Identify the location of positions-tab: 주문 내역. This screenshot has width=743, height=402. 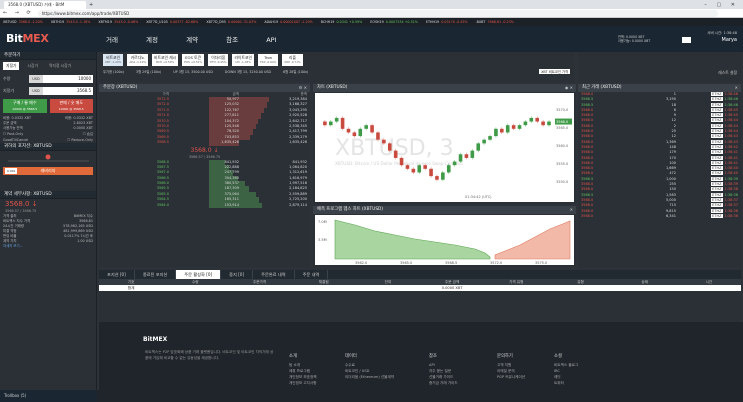
(312, 274).